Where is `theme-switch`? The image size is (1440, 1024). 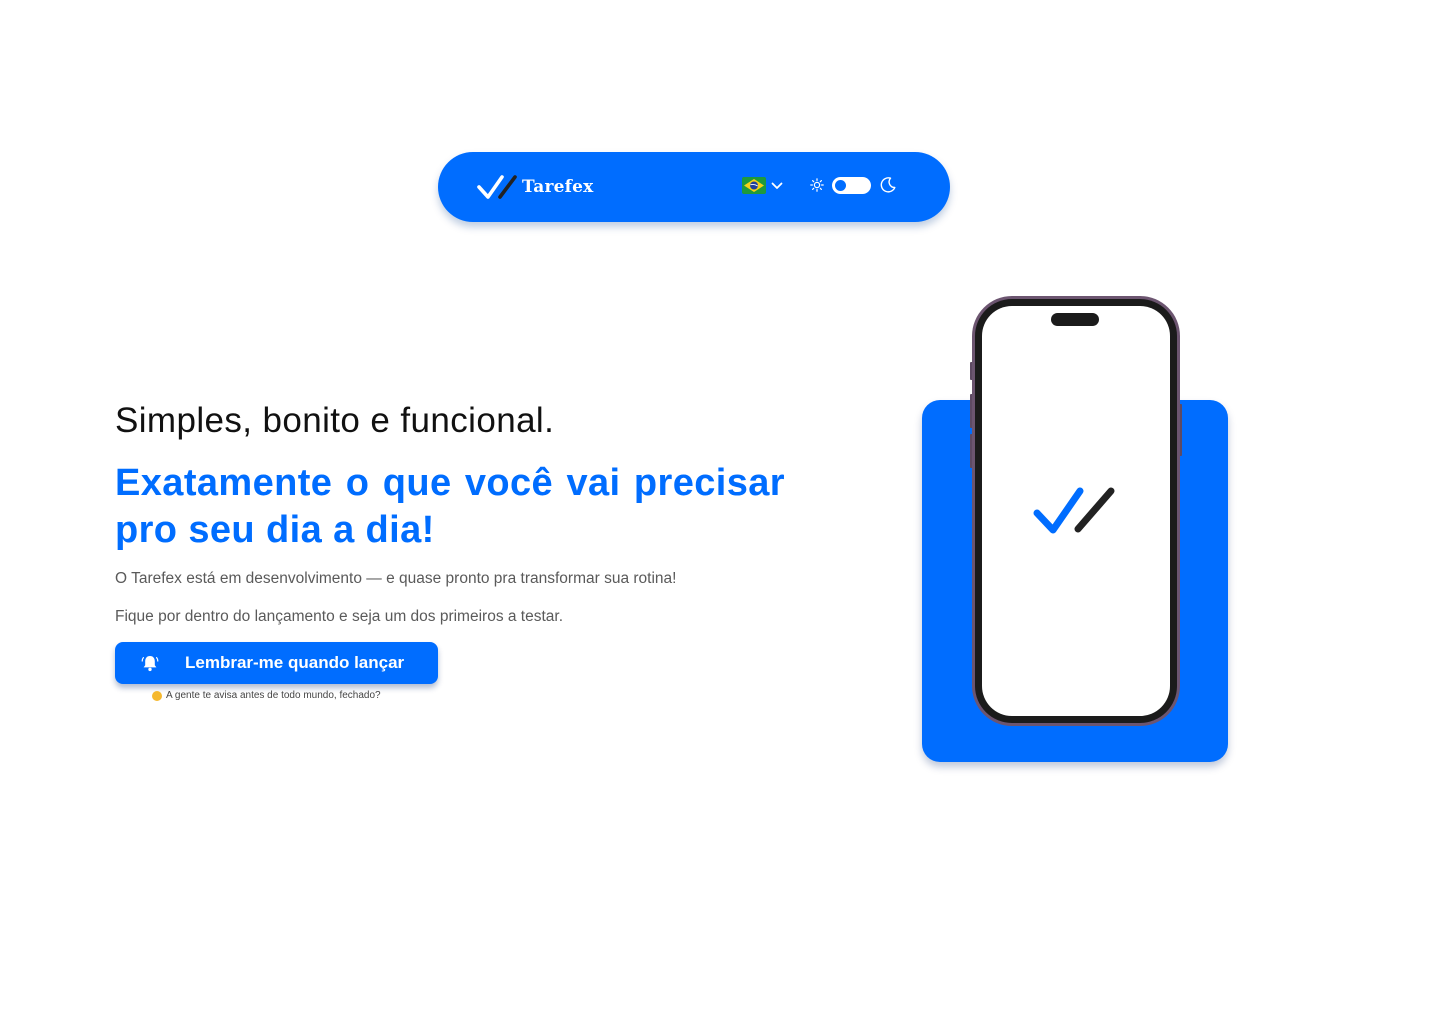
theme-switch is located at coordinates (851, 185).